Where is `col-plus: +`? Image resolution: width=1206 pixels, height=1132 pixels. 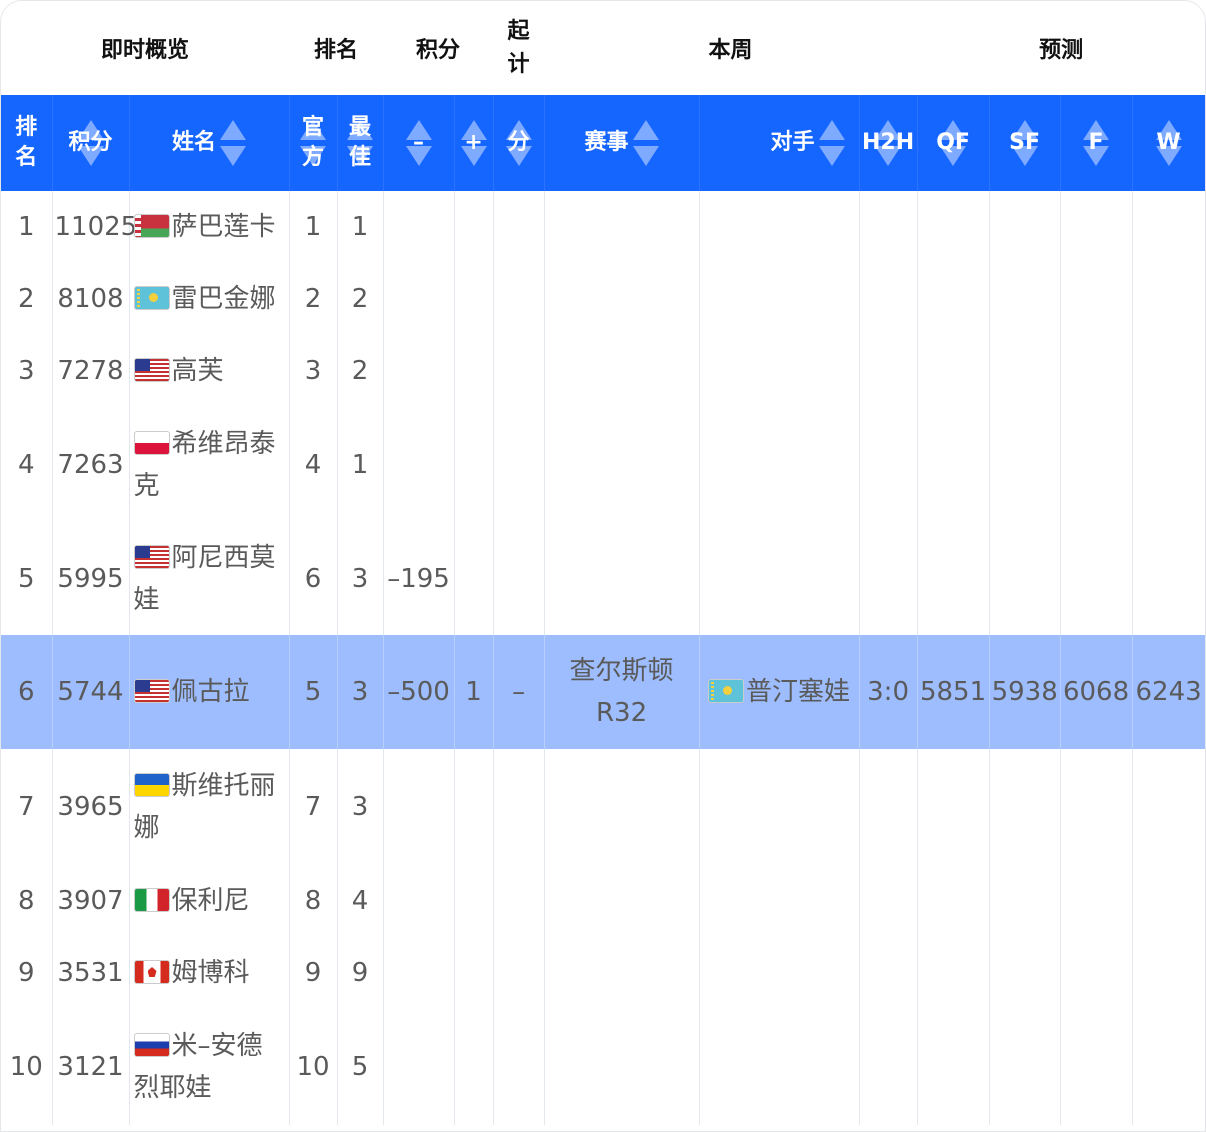 col-plus: + is located at coordinates (474, 143).